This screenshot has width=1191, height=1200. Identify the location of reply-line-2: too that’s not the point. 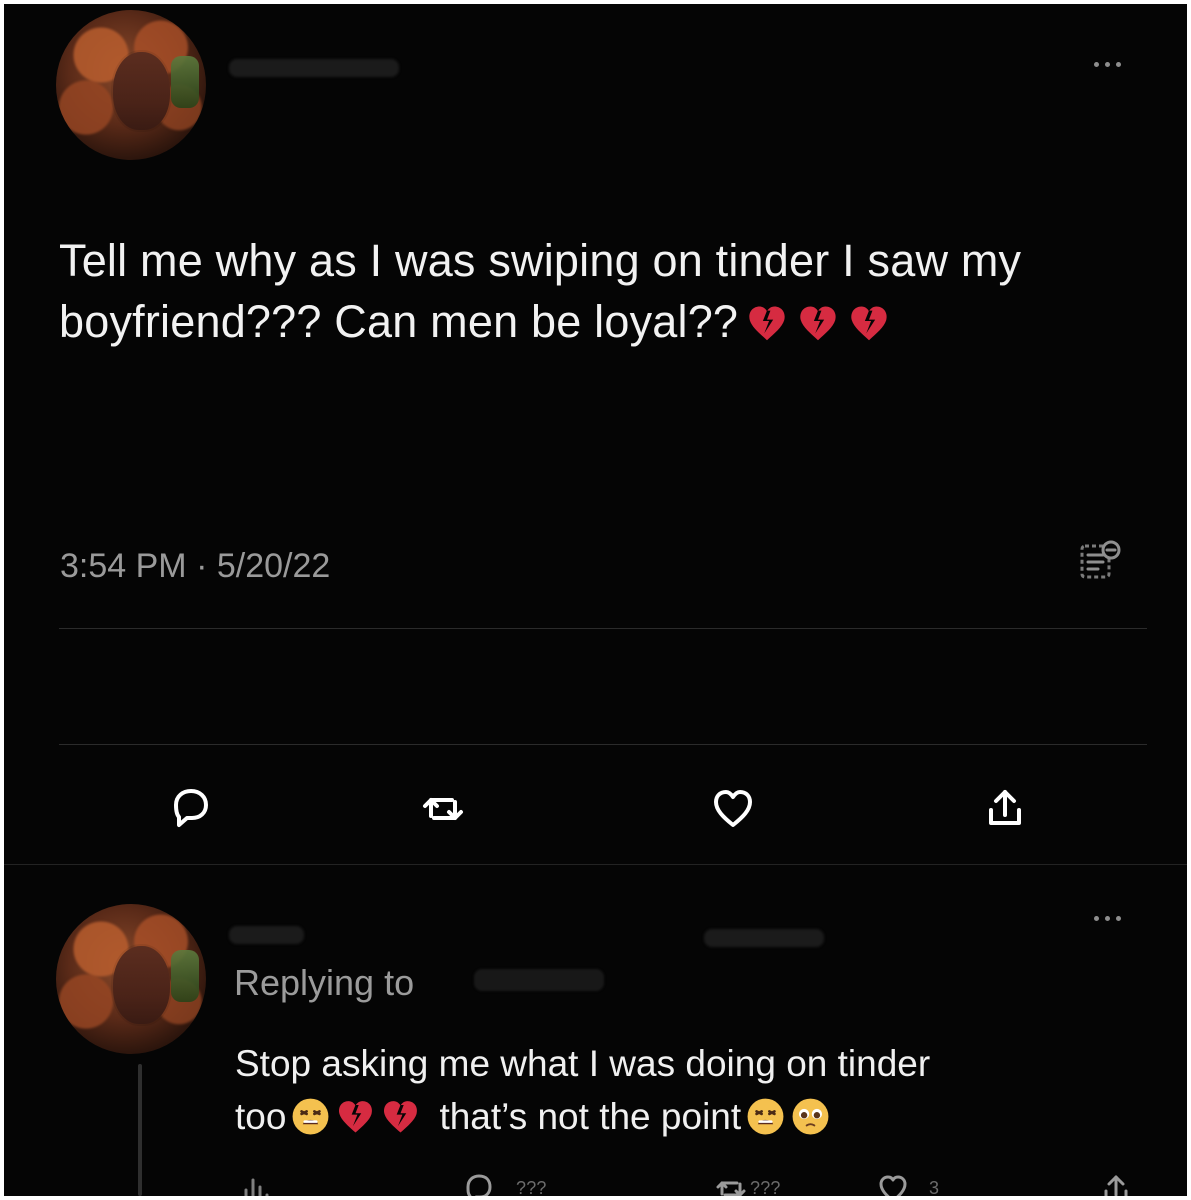
(685, 1116).